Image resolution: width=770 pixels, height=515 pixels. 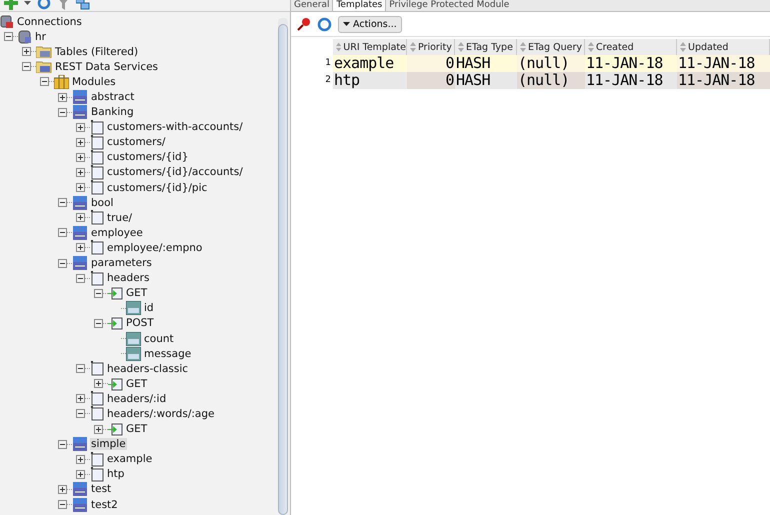 I want to click on tab: Templates, so click(x=359, y=5).